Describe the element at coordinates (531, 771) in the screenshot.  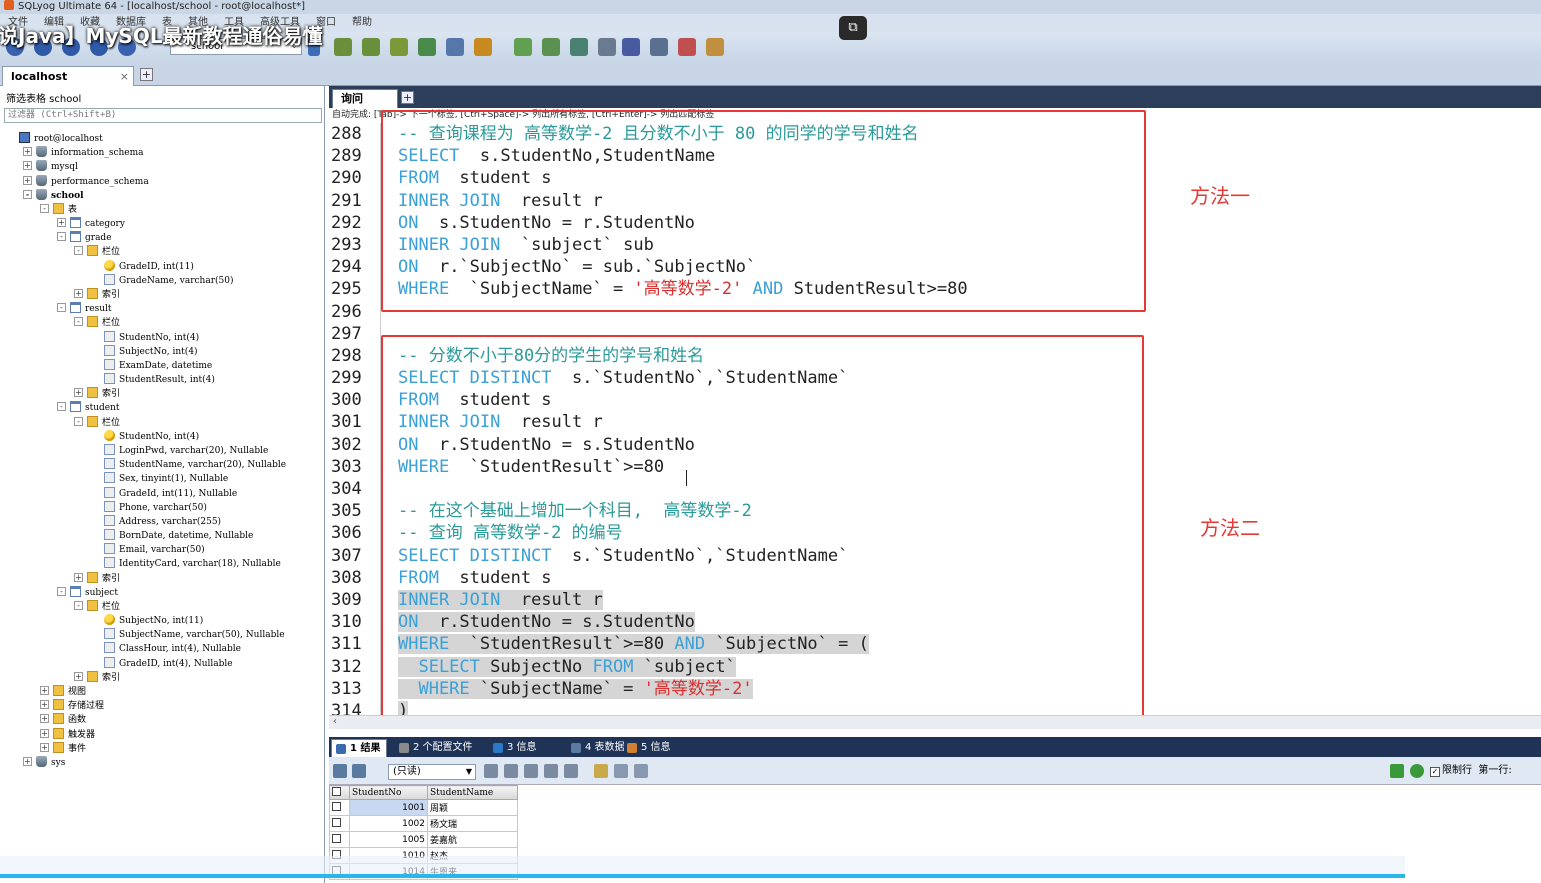
I see `save-icon` at that location.